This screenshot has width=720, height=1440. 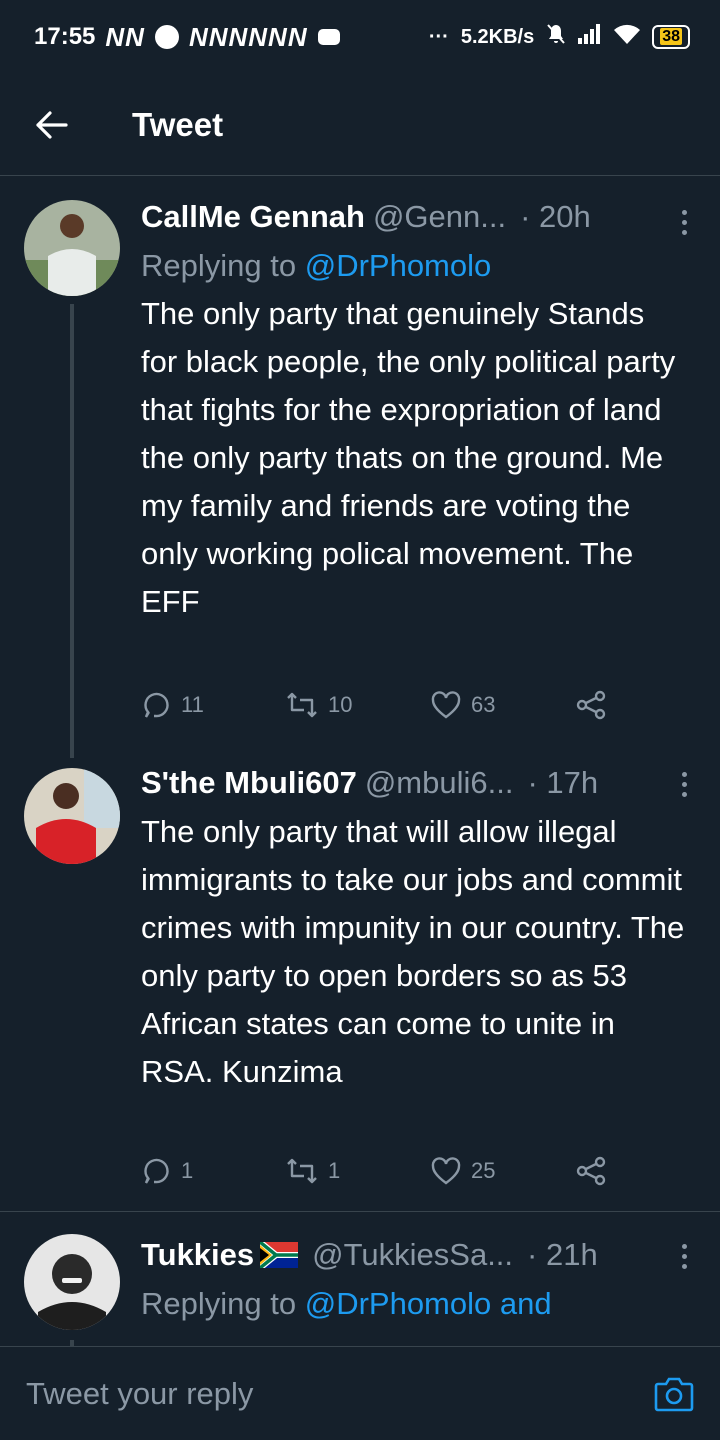 I want to click on tweet-header: S'the Mbuli607 @mbuli6... · 17h, so click(x=413, y=783).